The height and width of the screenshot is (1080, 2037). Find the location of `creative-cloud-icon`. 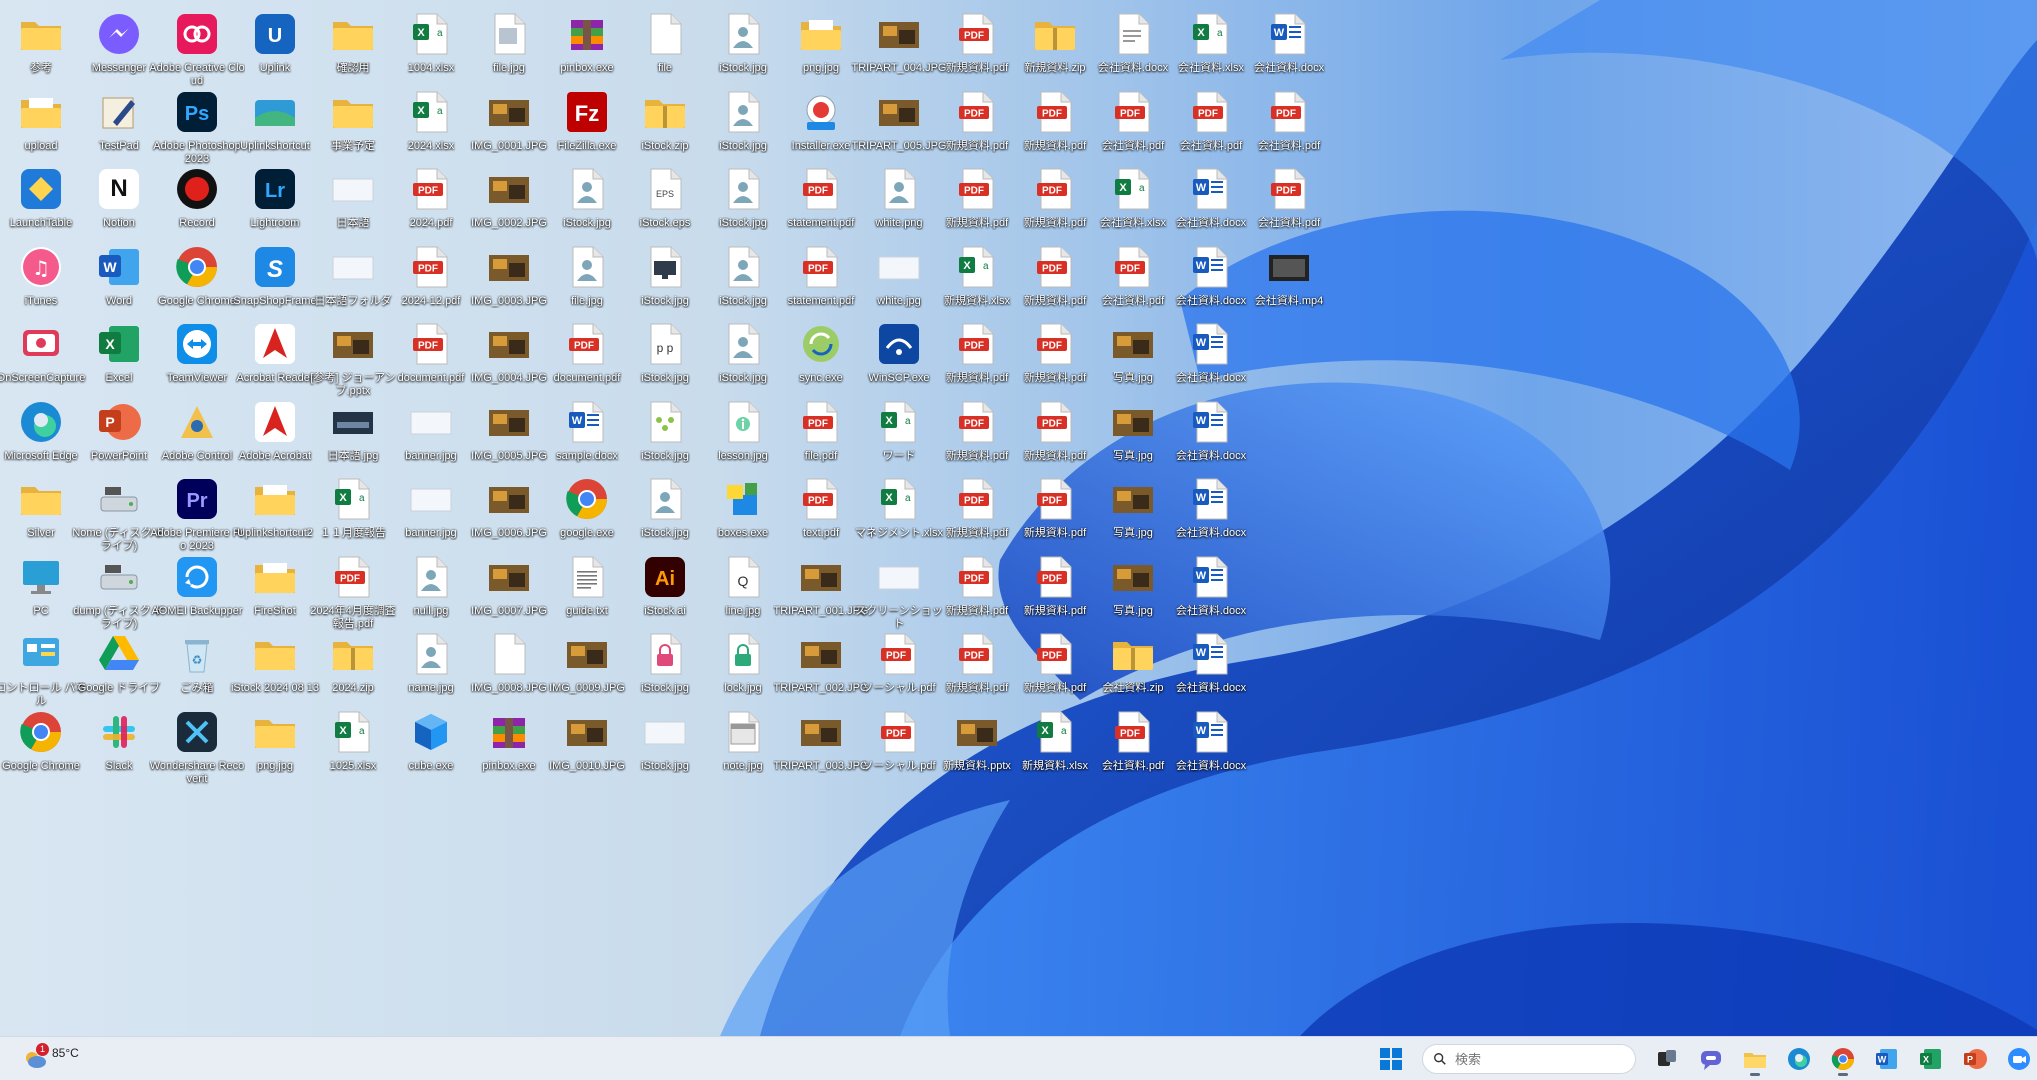

creative-cloud-icon is located at coordinates (197, 34).